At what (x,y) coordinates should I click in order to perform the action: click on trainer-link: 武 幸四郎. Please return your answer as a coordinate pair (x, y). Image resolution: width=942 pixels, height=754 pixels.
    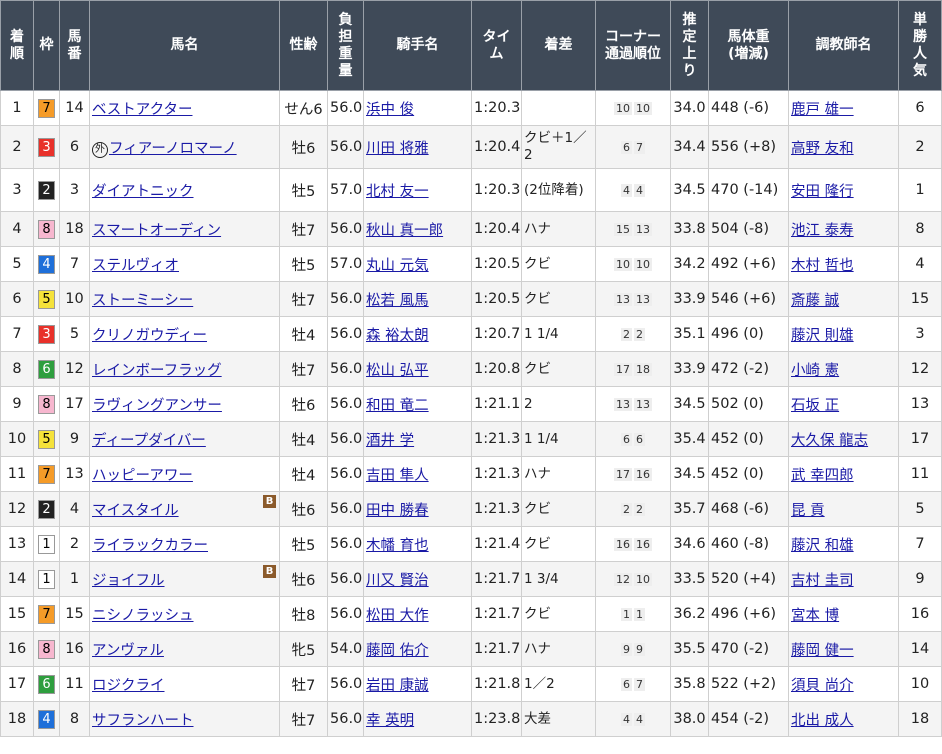
    Looking at the image, I should click on (822, 476).